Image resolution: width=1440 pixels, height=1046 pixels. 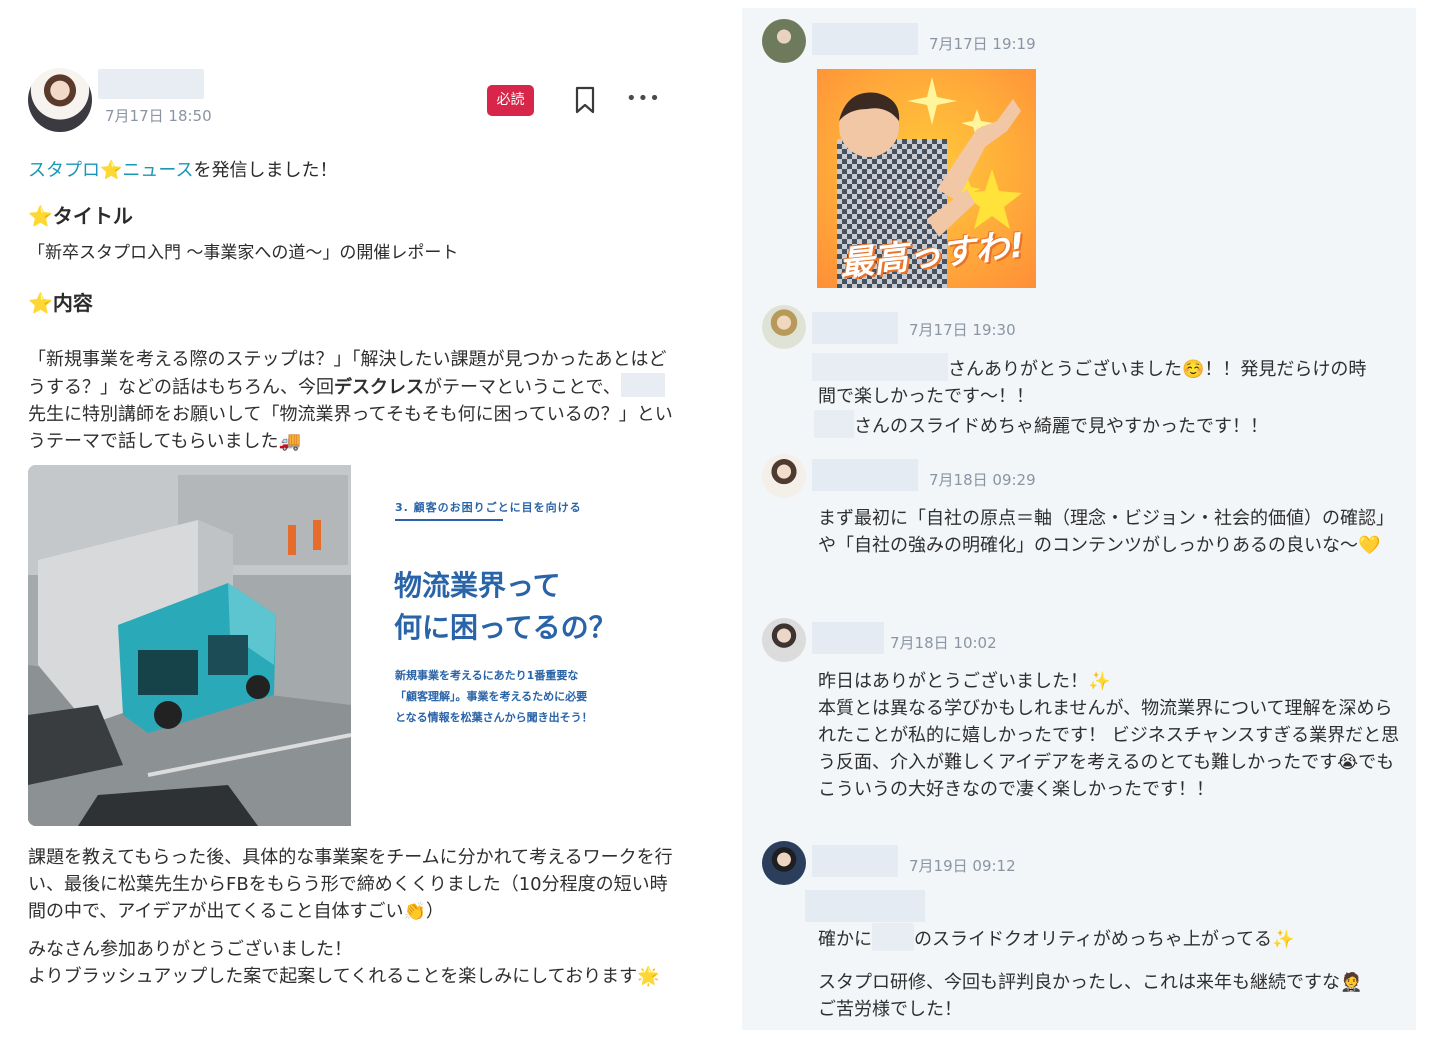 I want to click on comment-timestamp: 7月18日 09:29, so click(x=982, y=480).